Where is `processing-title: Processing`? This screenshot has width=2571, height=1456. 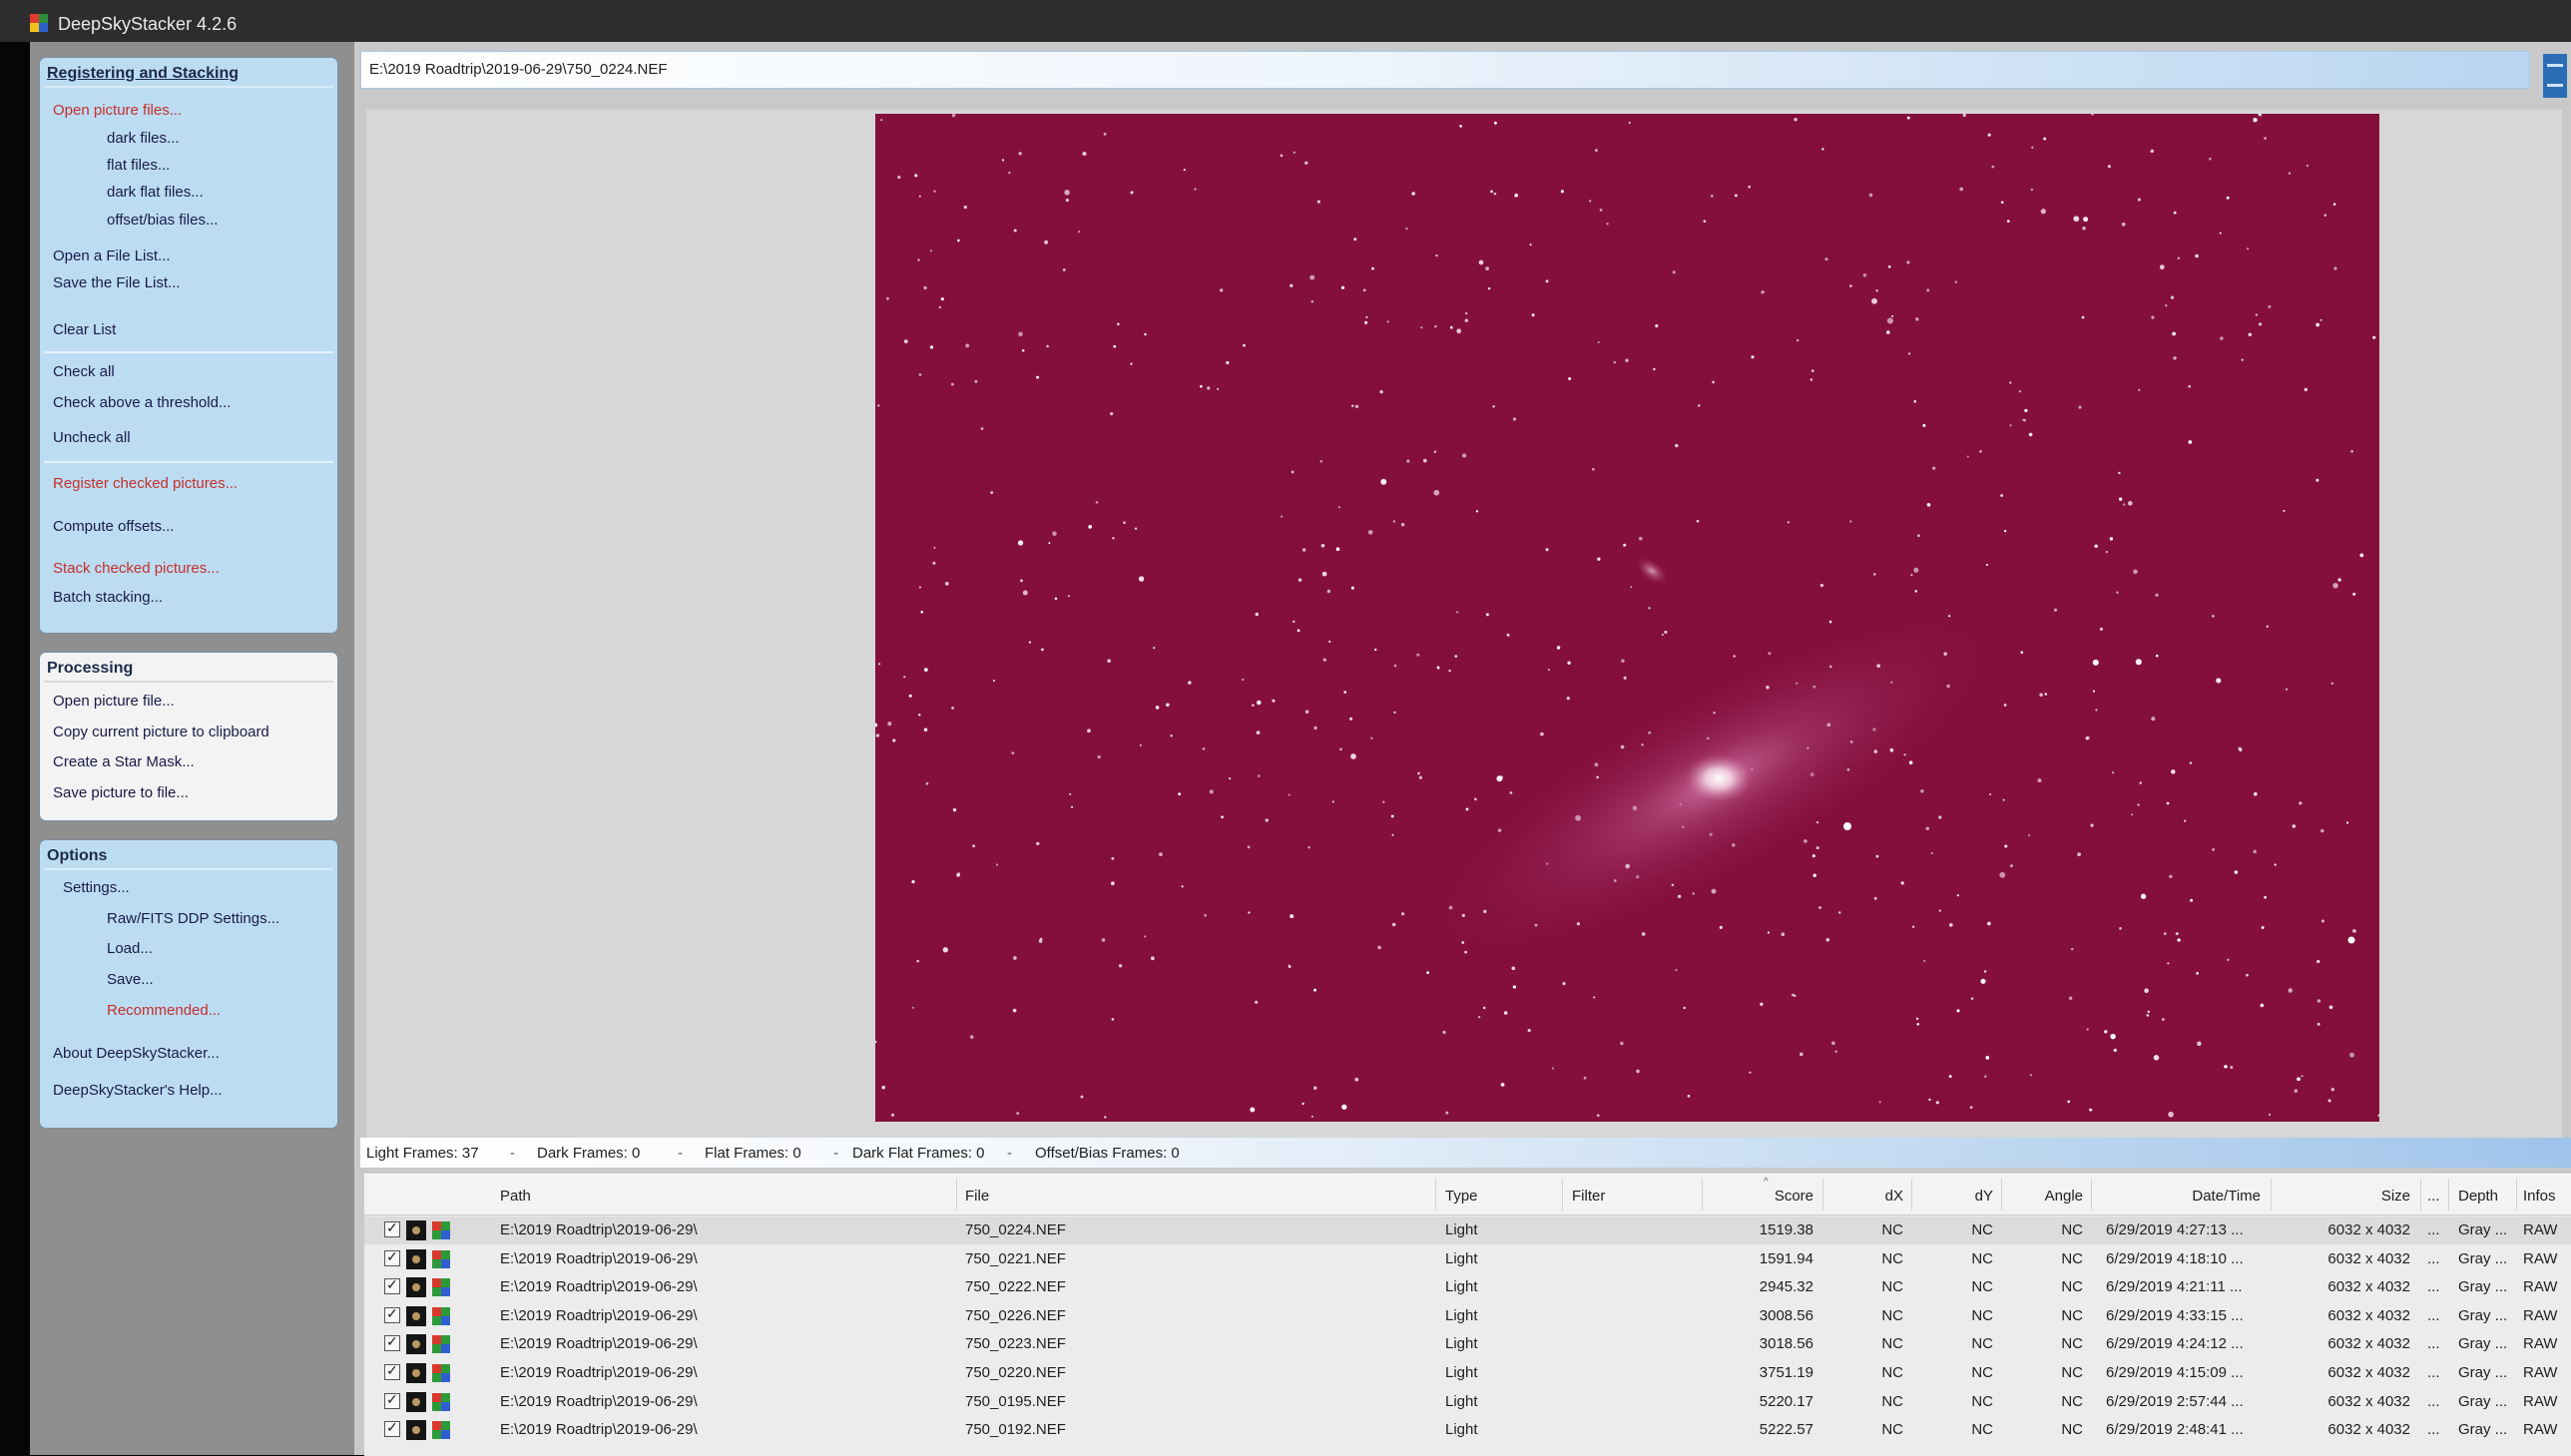
processing-title: Processing is located at coordinates (90, 669).